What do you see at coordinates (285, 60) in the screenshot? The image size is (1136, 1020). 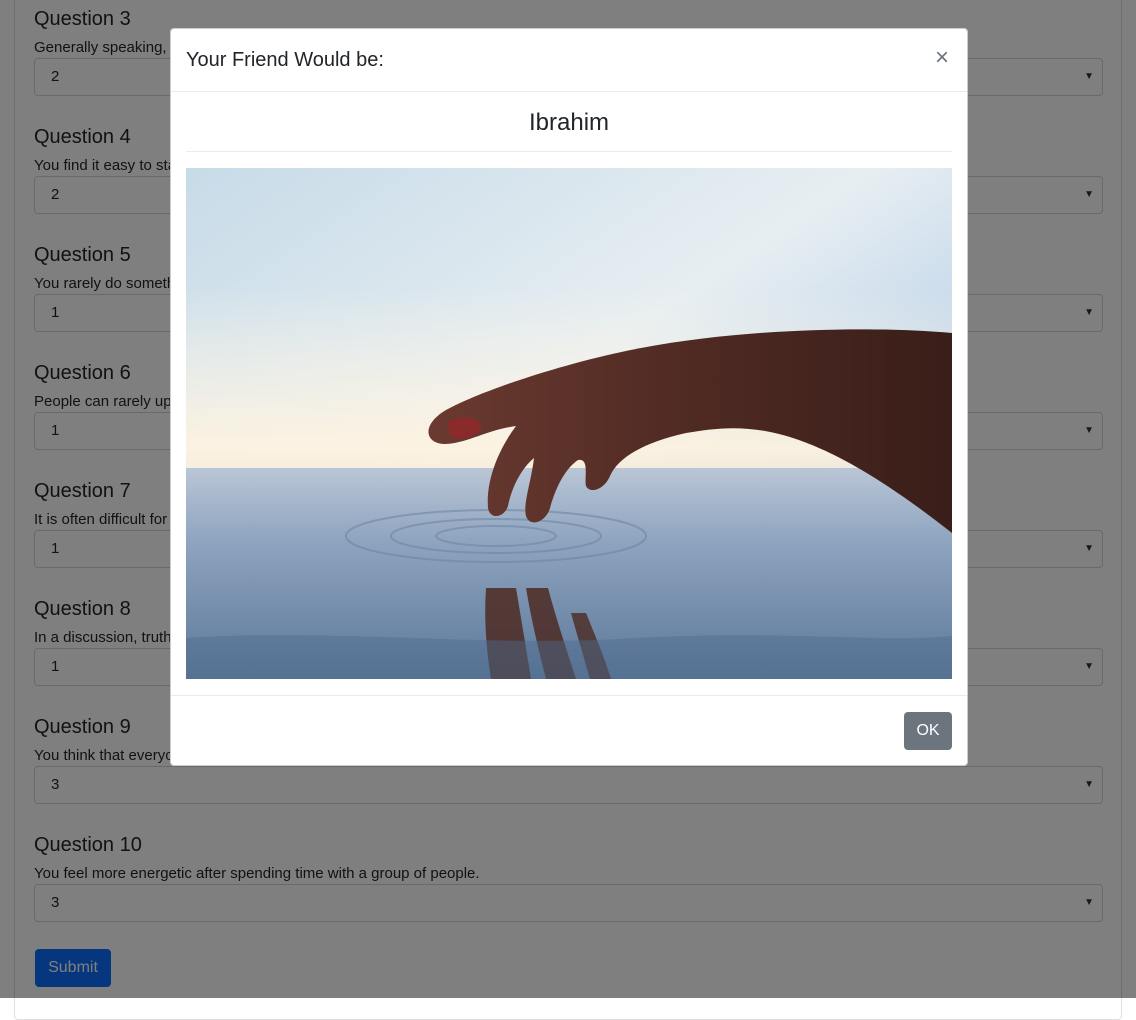 I see `modal-title: Your Friend Would be:` at bounding box center [285, 60].